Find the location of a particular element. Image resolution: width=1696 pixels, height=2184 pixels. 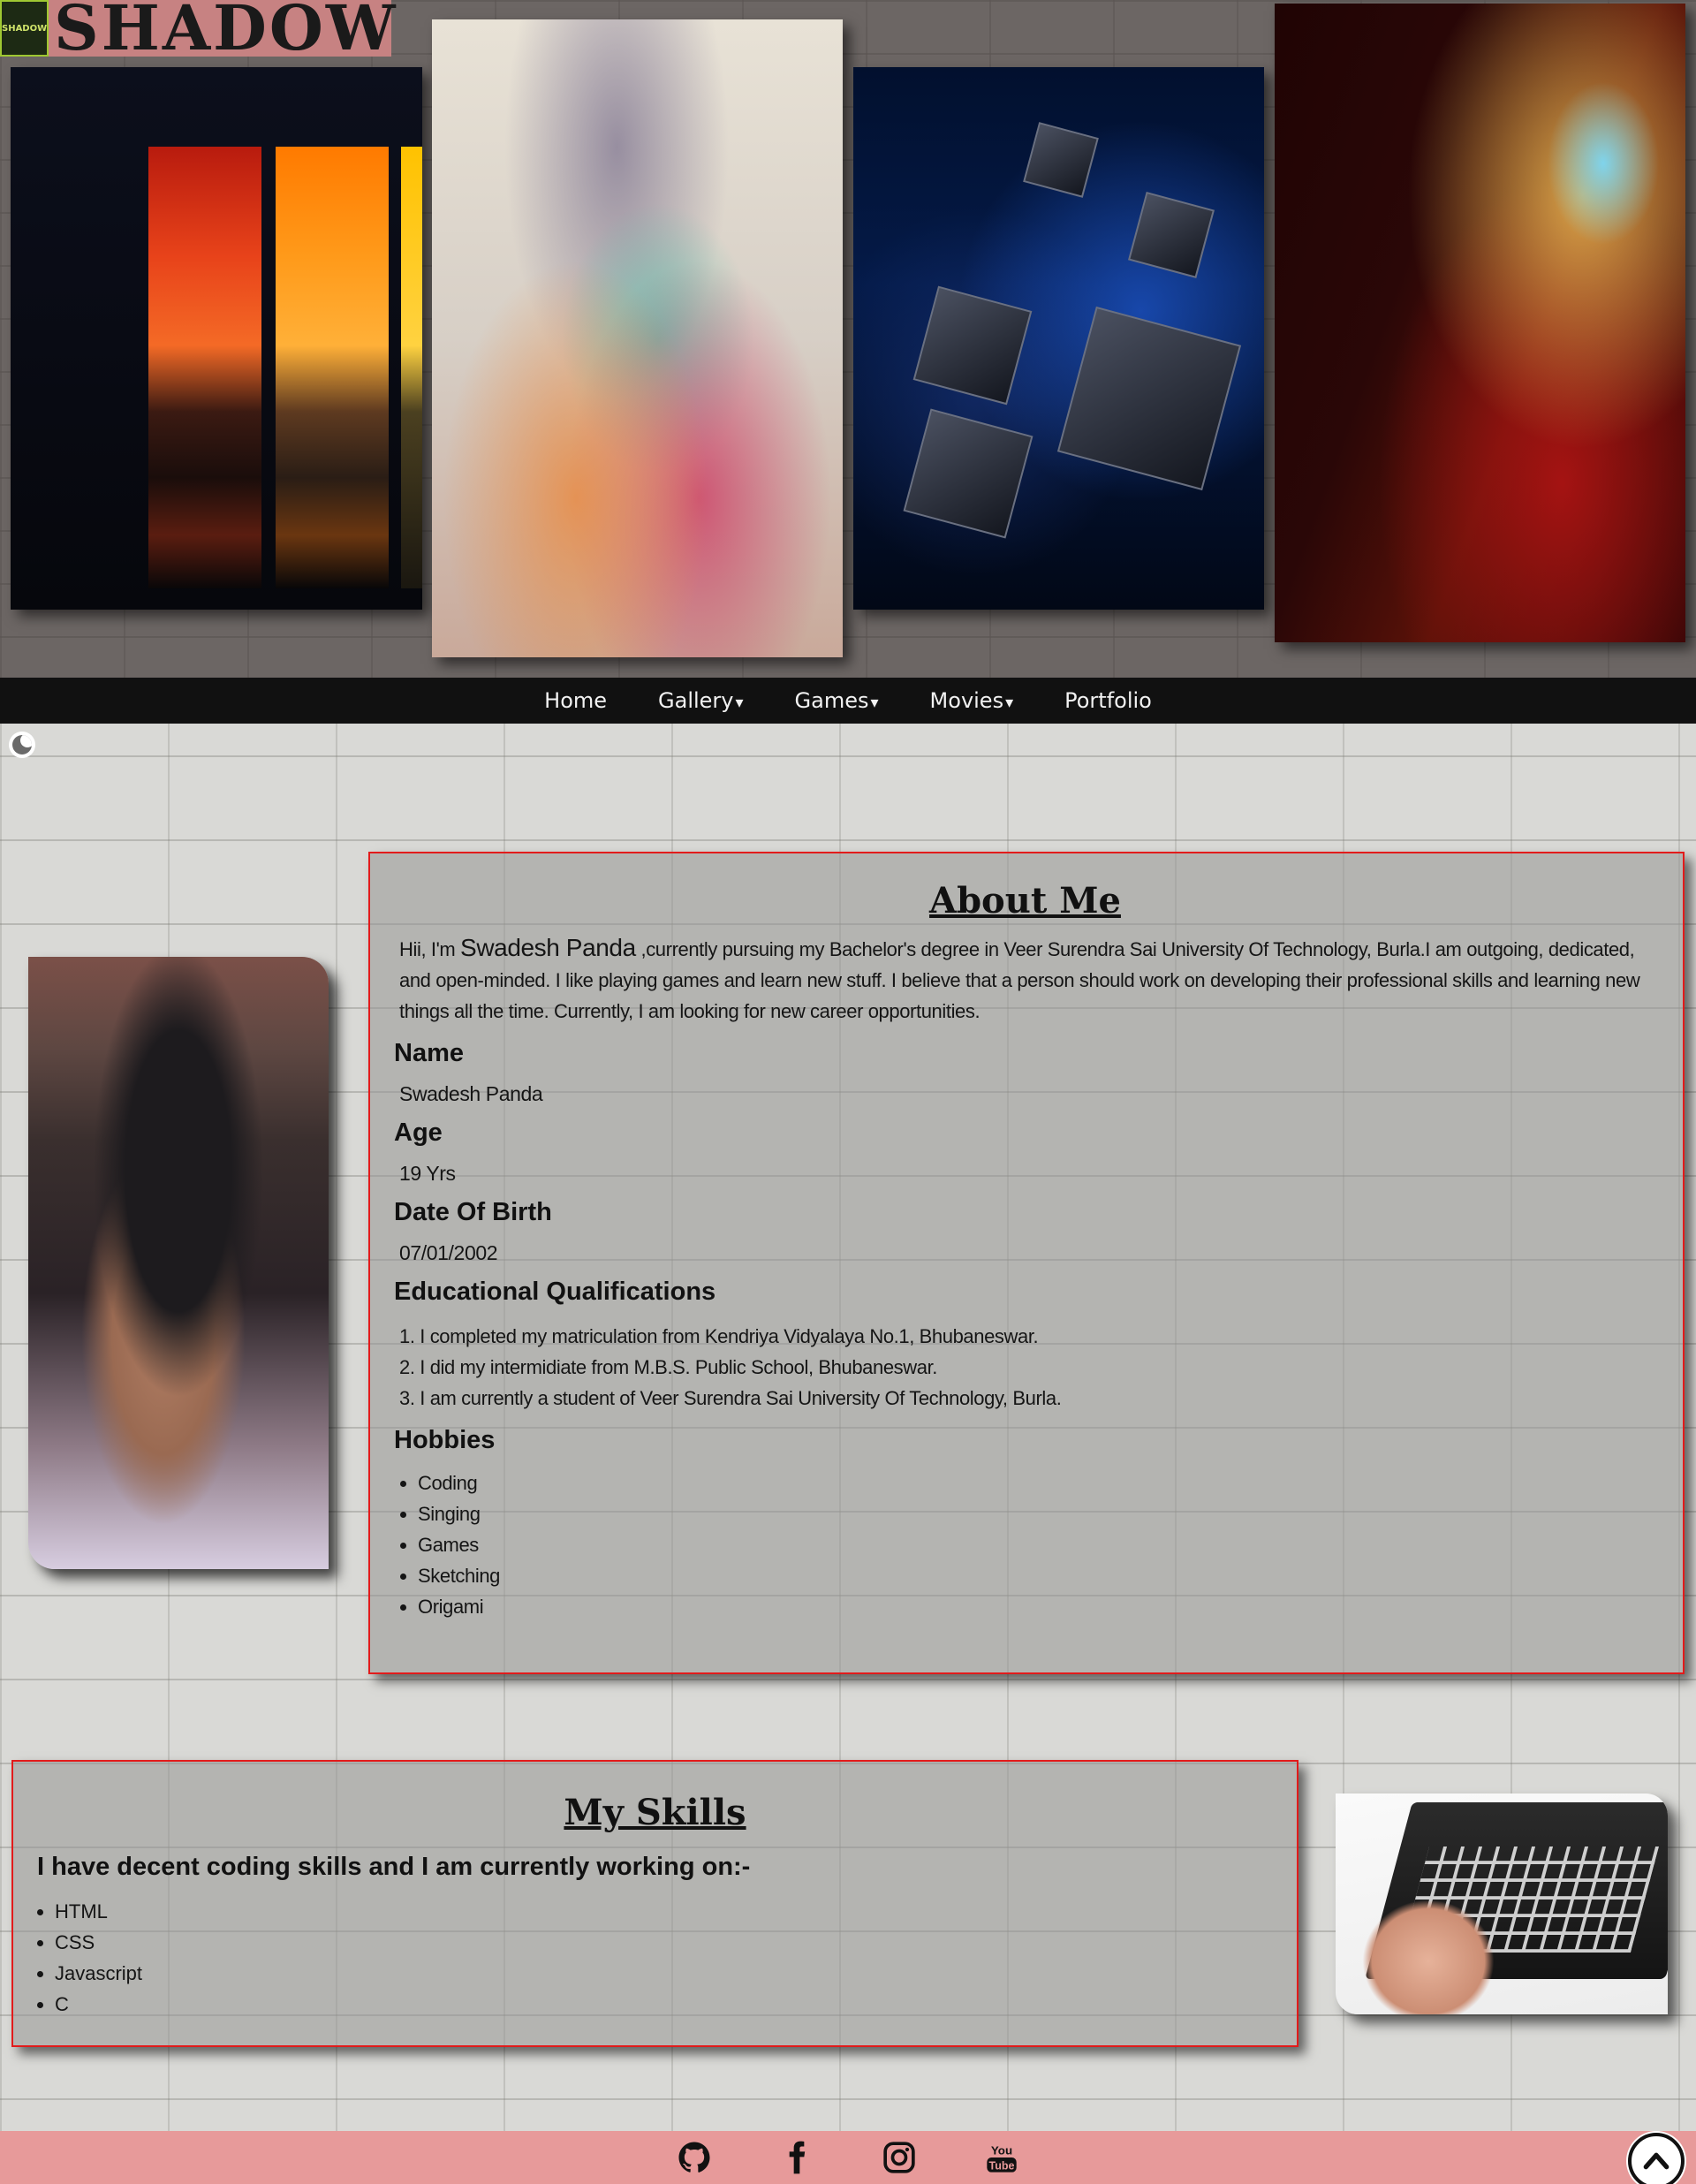

dob-value: 07/01/2002 is located at coordinates (448, 1252).